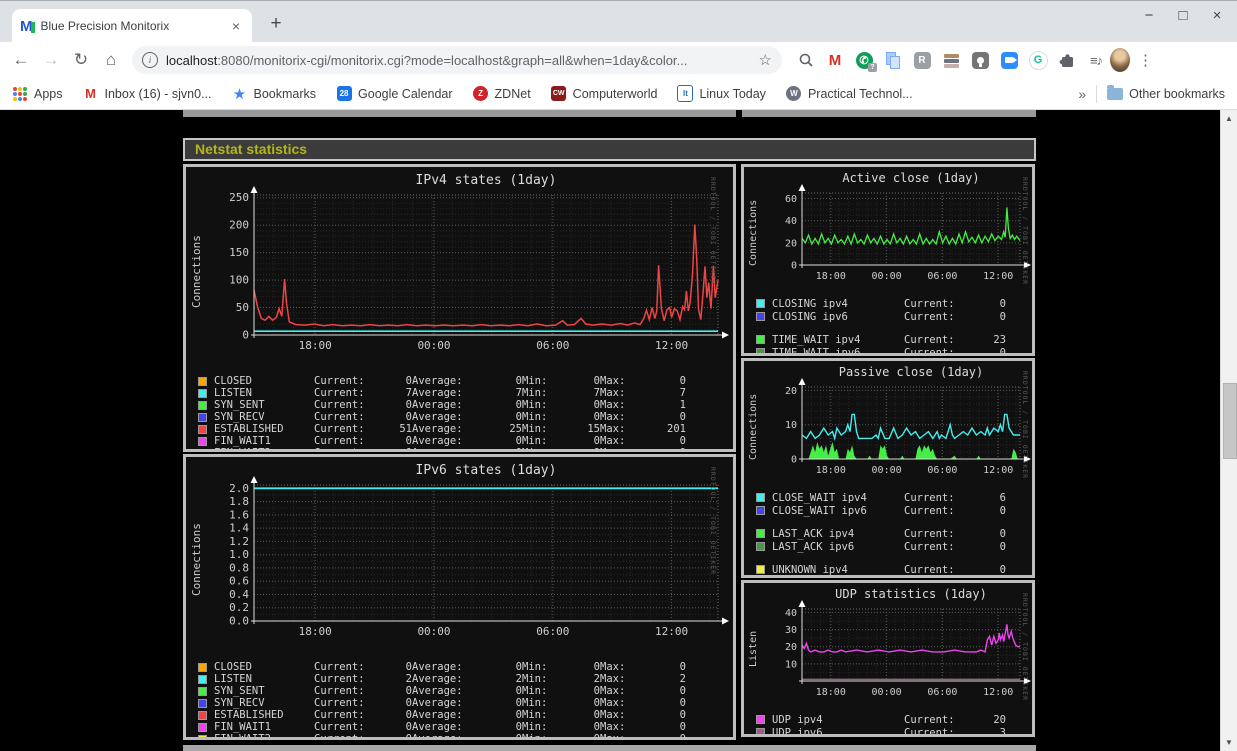 Image resolution: width=1237 pixels, height=751 pixels. I want to click on lamp-ext-icon, so click(980, 60).